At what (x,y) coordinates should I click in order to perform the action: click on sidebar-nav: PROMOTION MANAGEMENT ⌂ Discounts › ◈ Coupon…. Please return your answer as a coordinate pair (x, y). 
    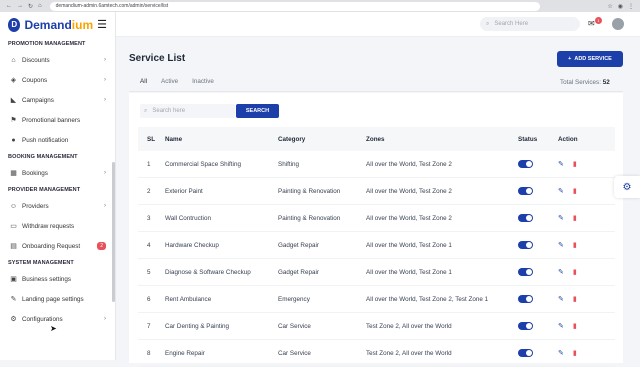
    Looking at the image, I should click on (57, 183).